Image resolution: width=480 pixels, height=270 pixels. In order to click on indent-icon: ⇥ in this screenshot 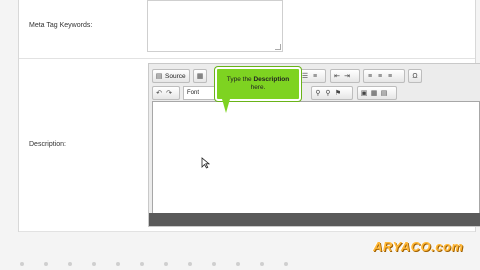, I will do `click(347, 76)`.